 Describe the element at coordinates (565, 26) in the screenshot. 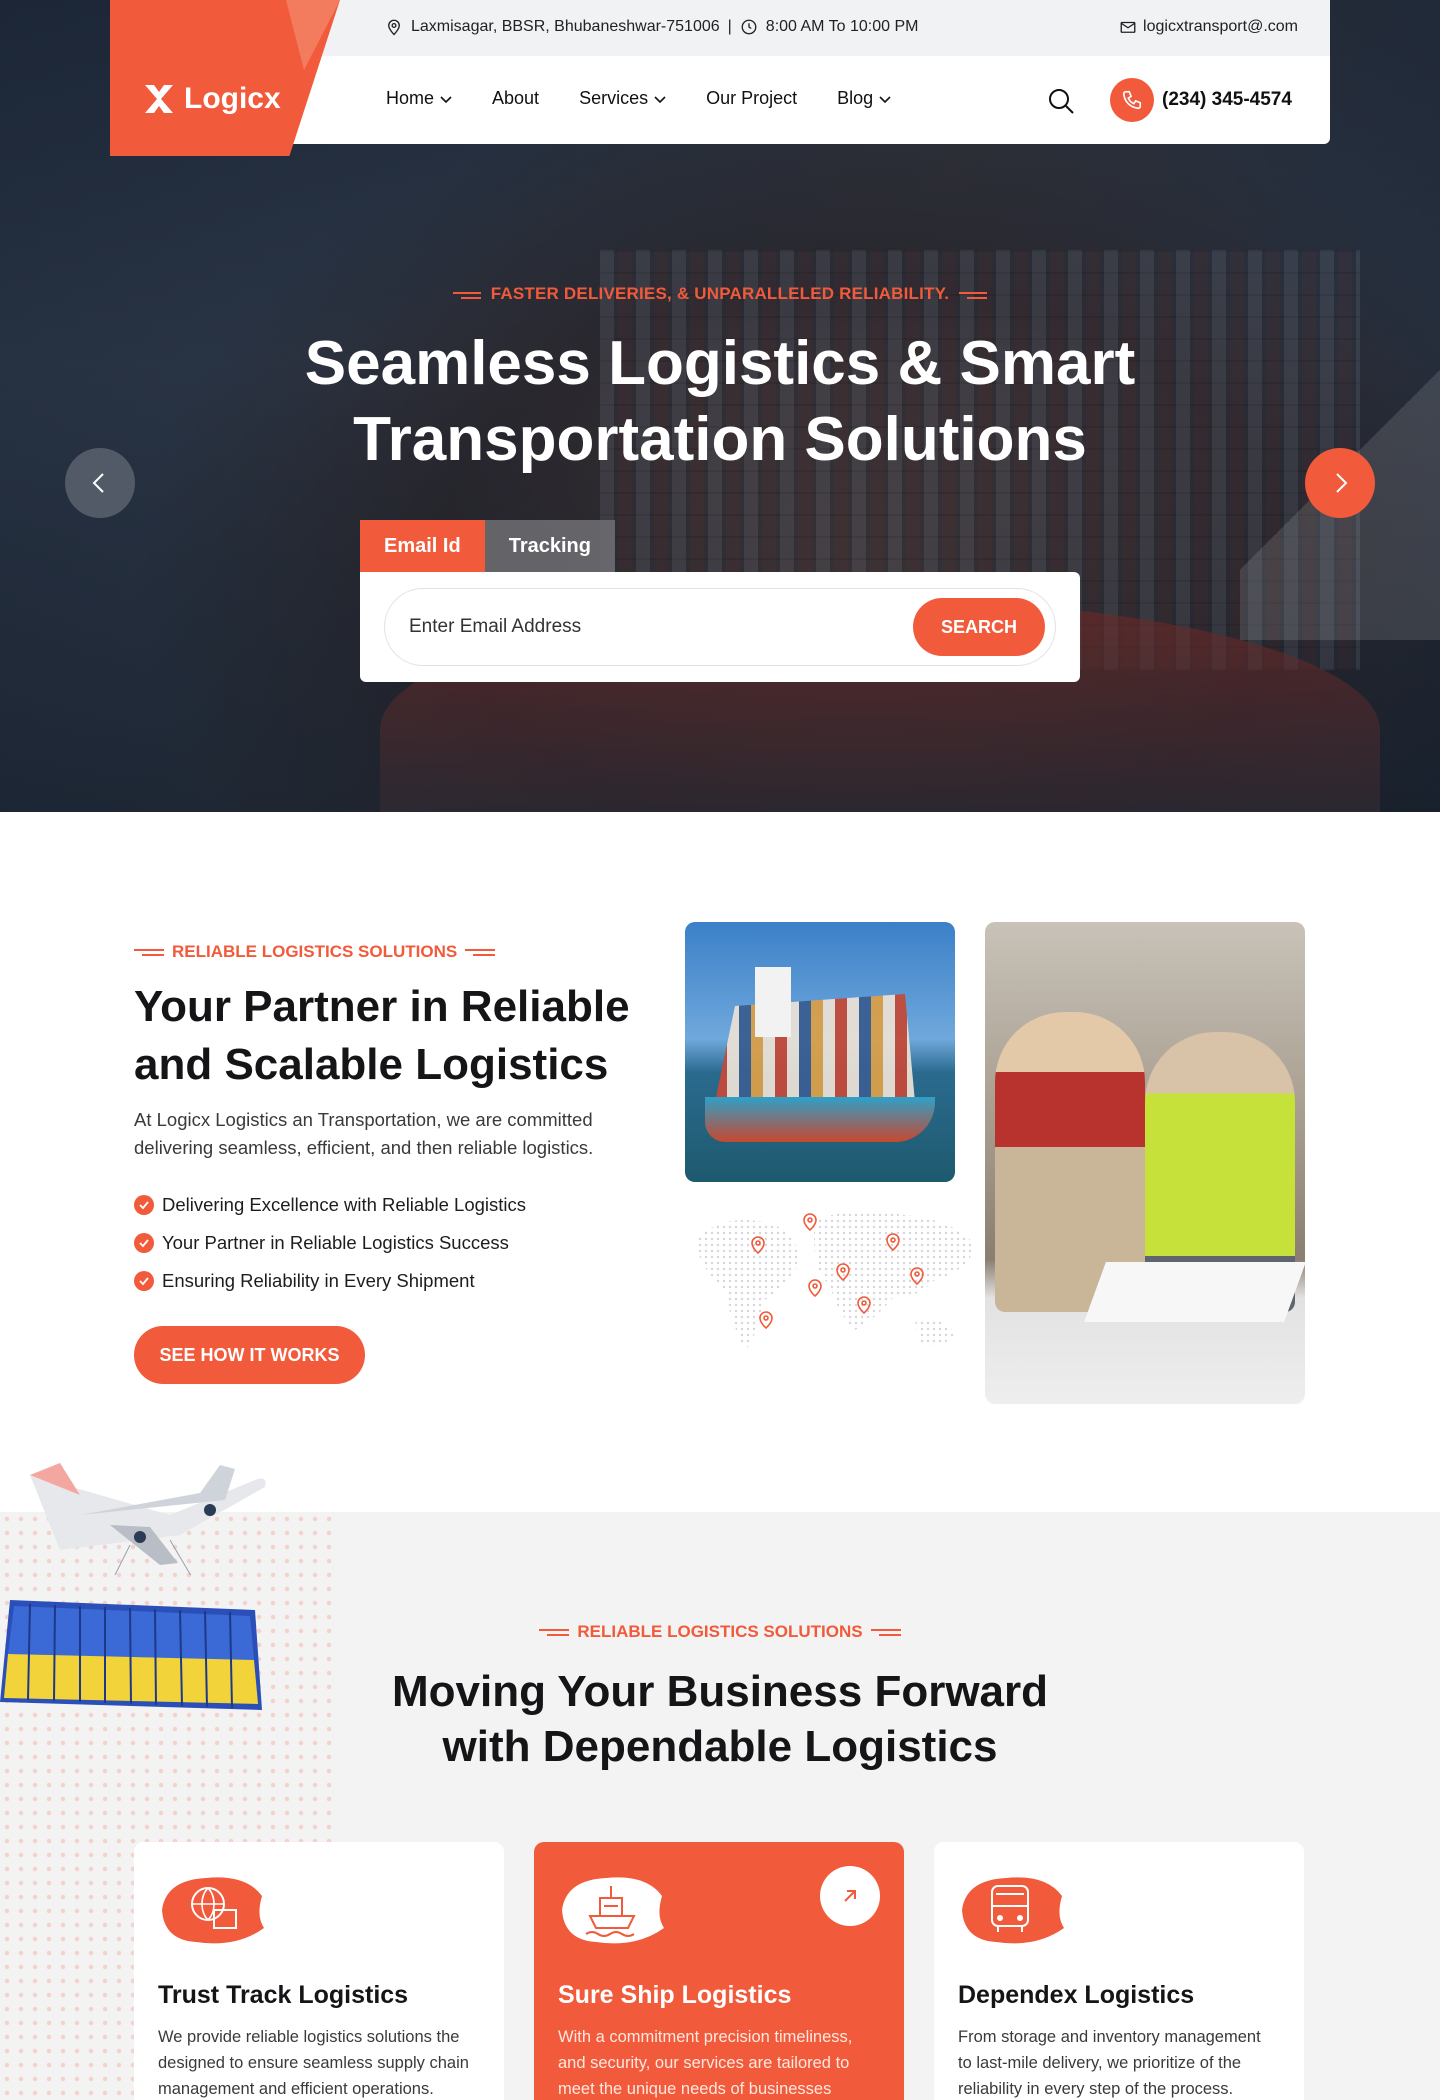

I see `address-text: Laxmisagar, BBSR, Bhubaneshwar-751006` at that location.